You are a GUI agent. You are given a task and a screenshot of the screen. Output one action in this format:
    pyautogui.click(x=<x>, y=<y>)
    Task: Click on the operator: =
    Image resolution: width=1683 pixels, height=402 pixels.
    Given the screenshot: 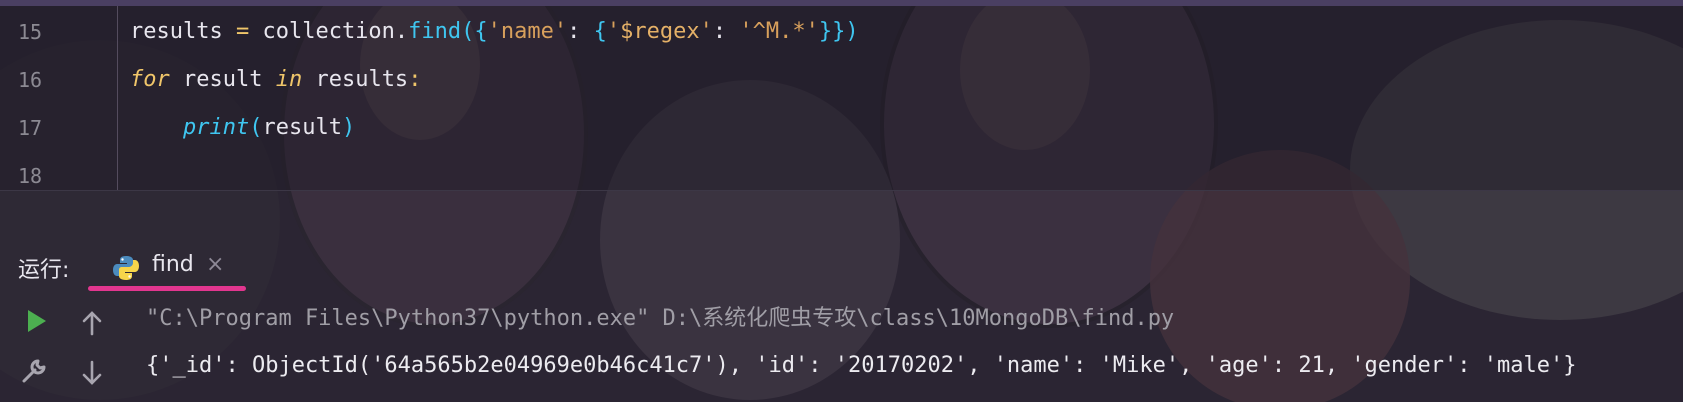 What is the action you would take?
    pyautogui.click(x=242, y=31)
    